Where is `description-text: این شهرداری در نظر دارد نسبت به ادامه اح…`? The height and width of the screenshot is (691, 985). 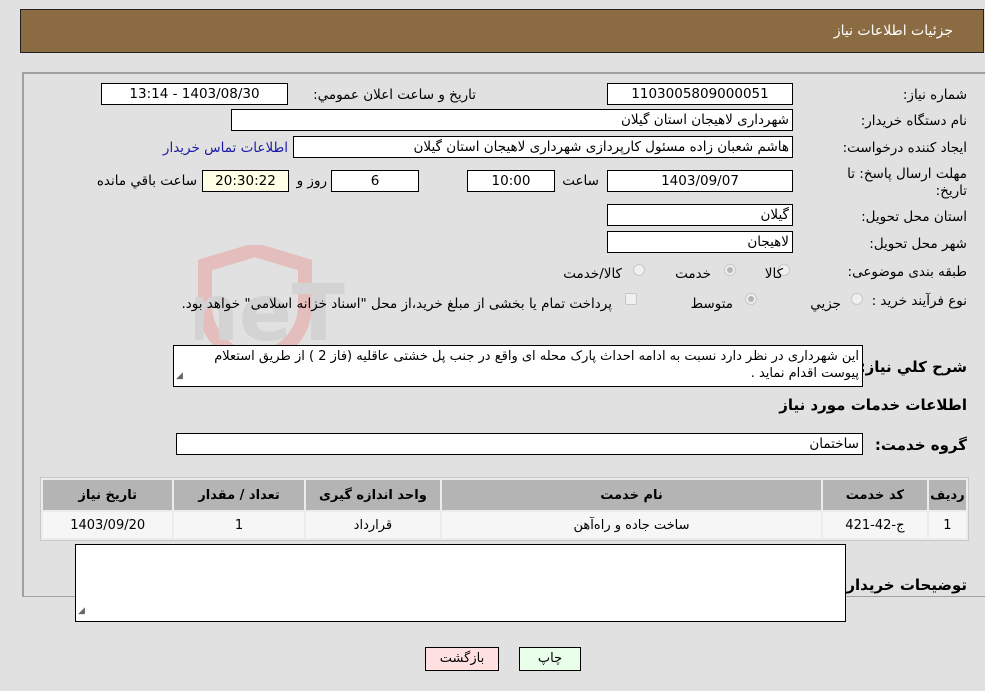
description-text: این شهرداری در نظر دارد نسبت به ادامه اح… is located at coordinates (536, 365).